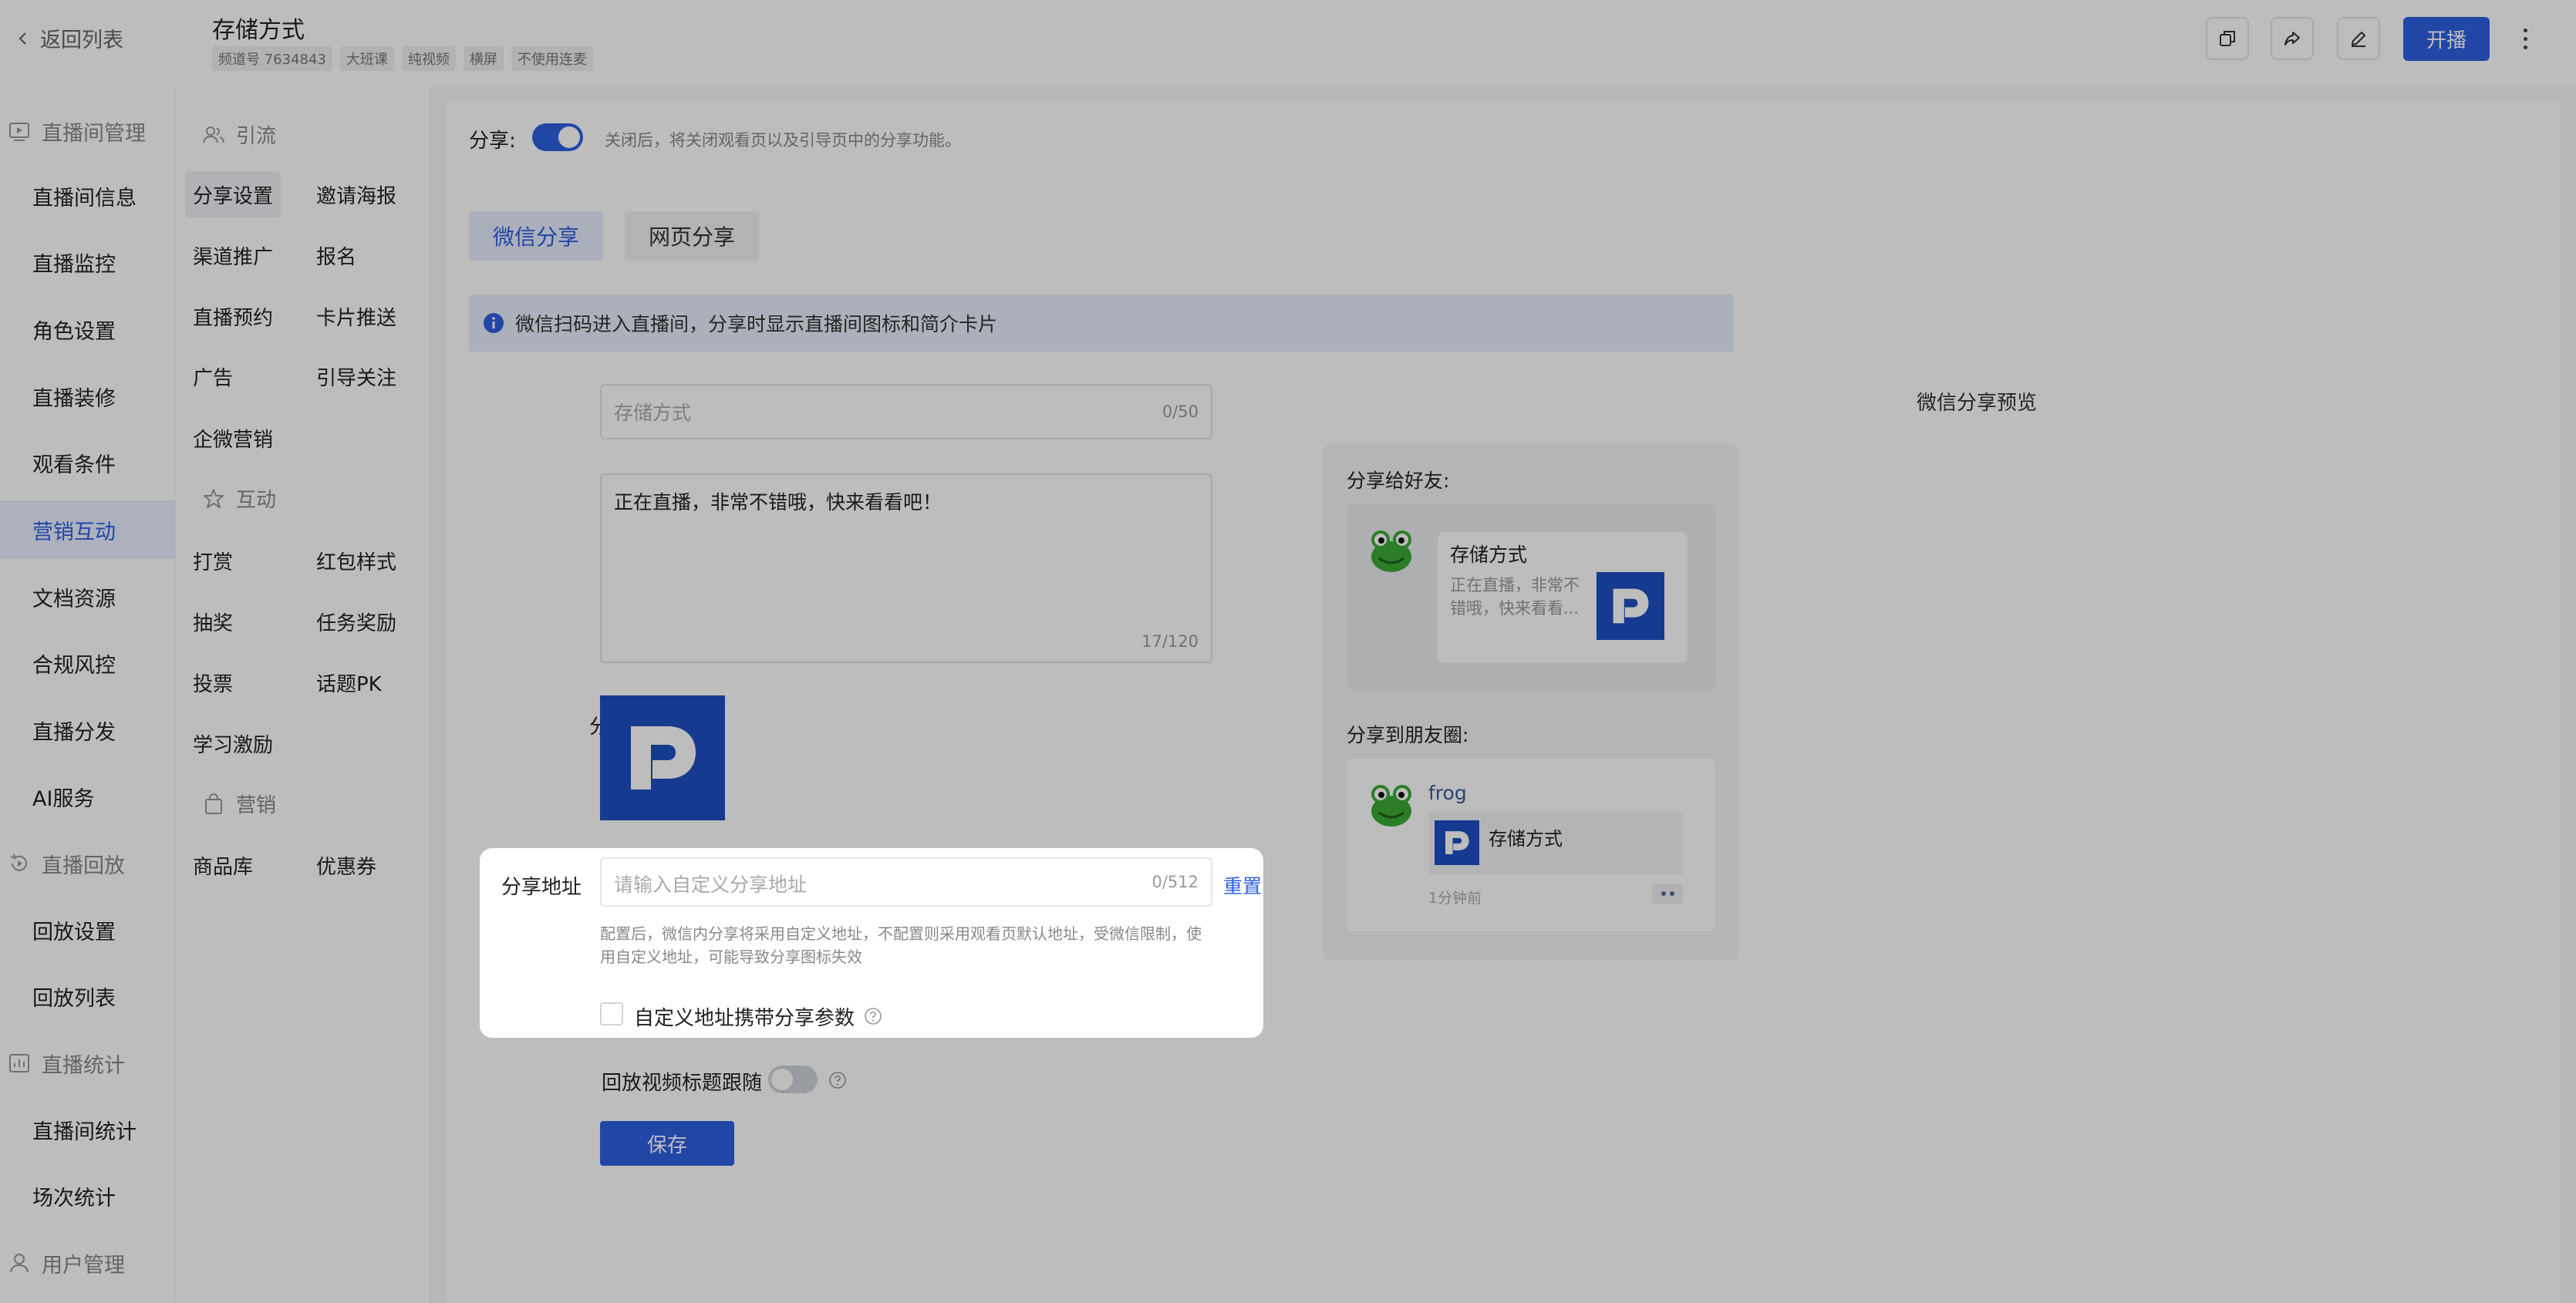  Describe the element at coordinates (906, 411) in the screenshot. I see `title-input: 存储方式 0/50` at that location.